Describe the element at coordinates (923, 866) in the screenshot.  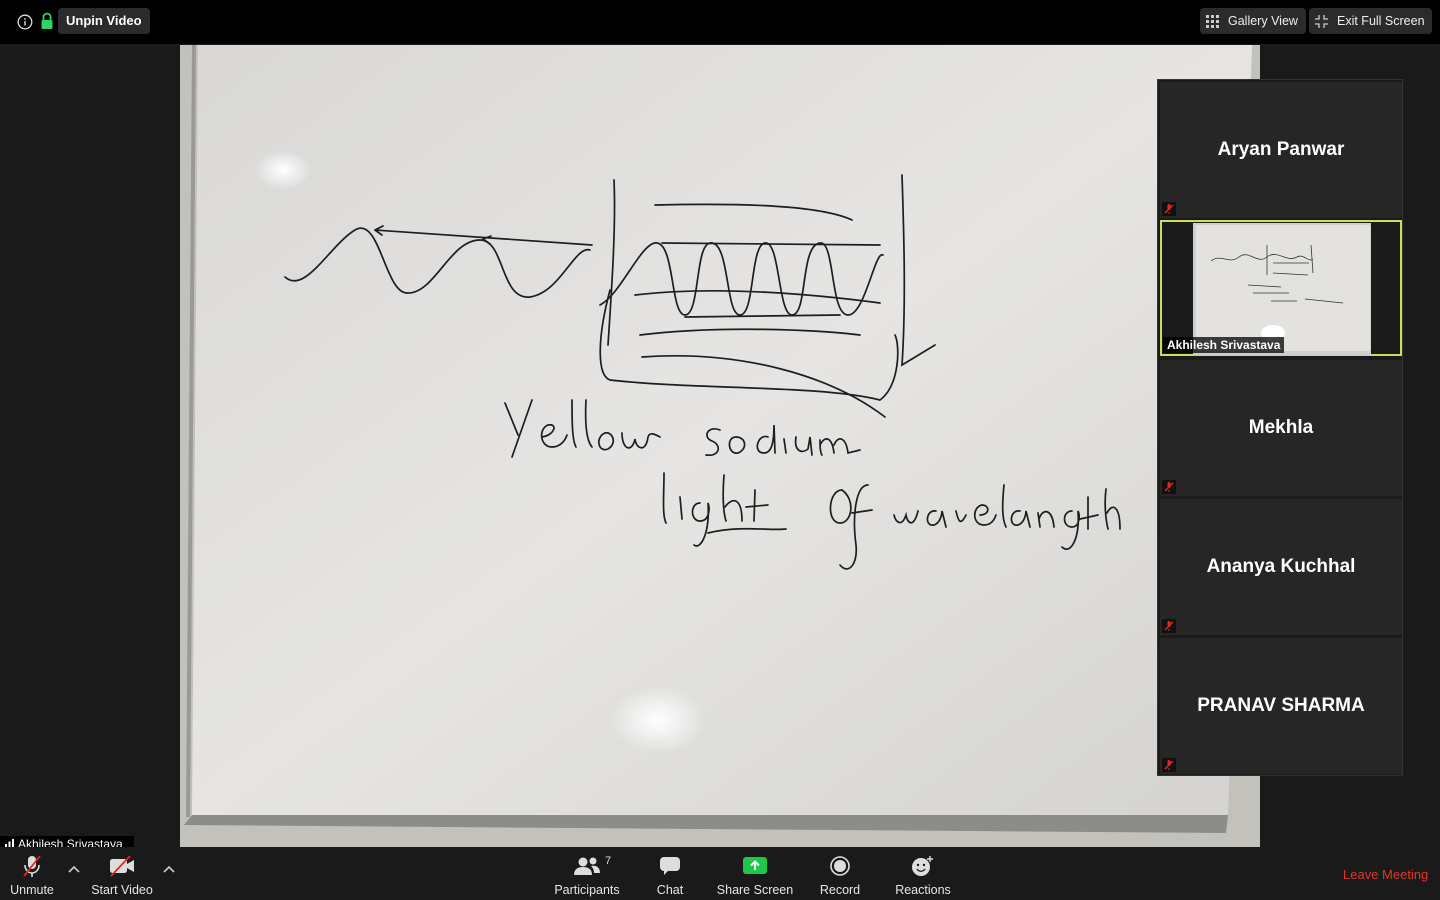
I see `reactions-icon` at that location.